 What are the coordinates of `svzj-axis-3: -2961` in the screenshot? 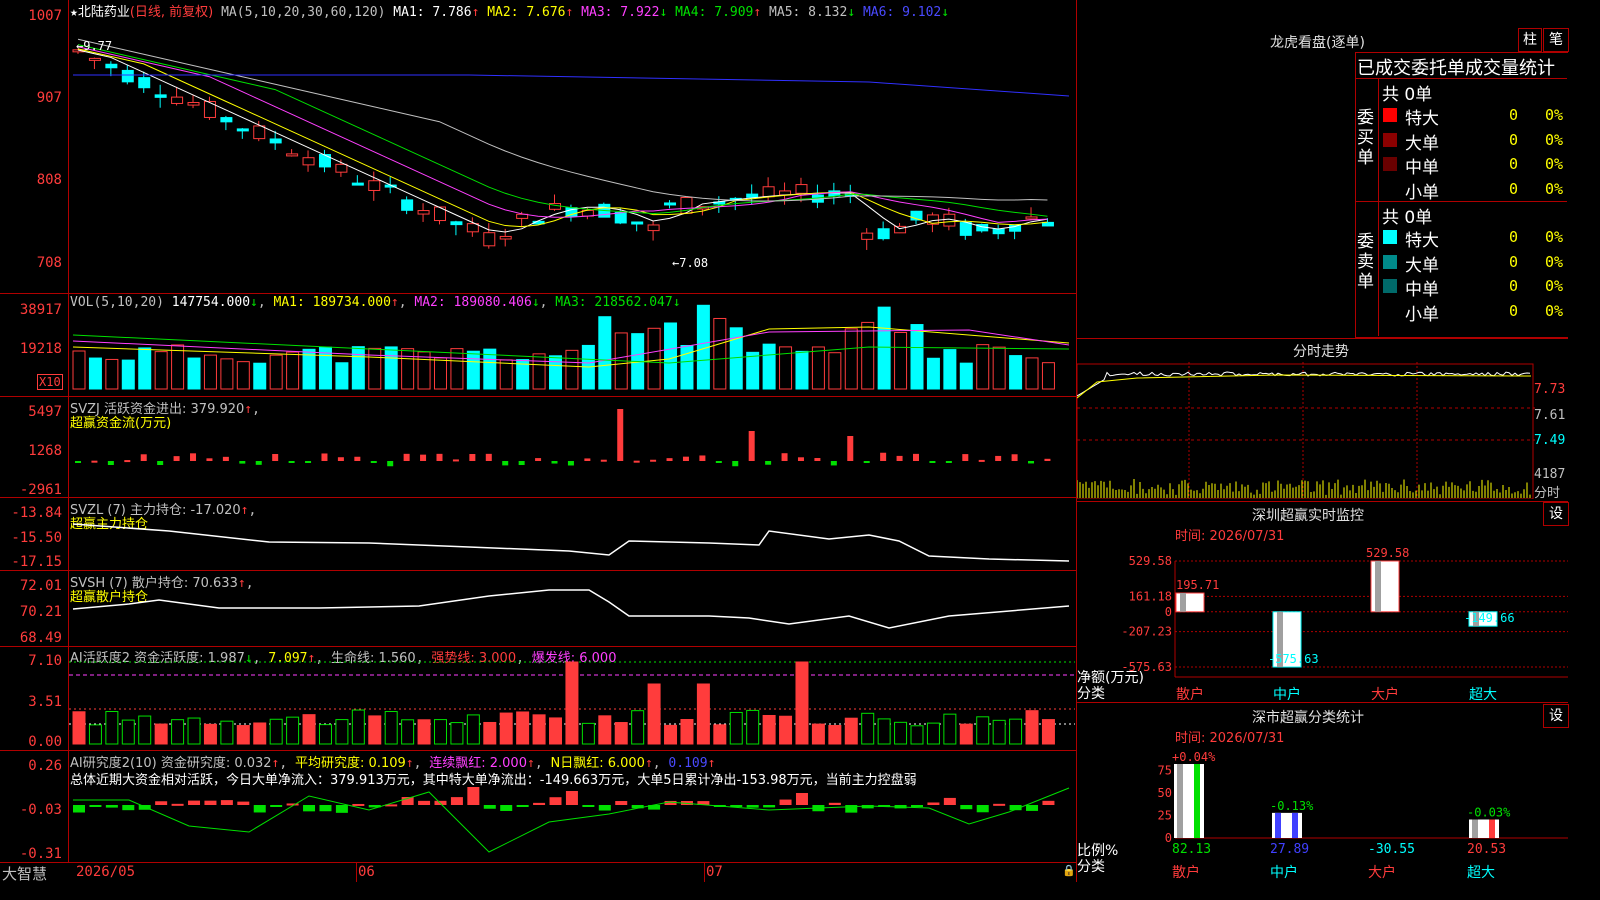 It's located at (40, 490).